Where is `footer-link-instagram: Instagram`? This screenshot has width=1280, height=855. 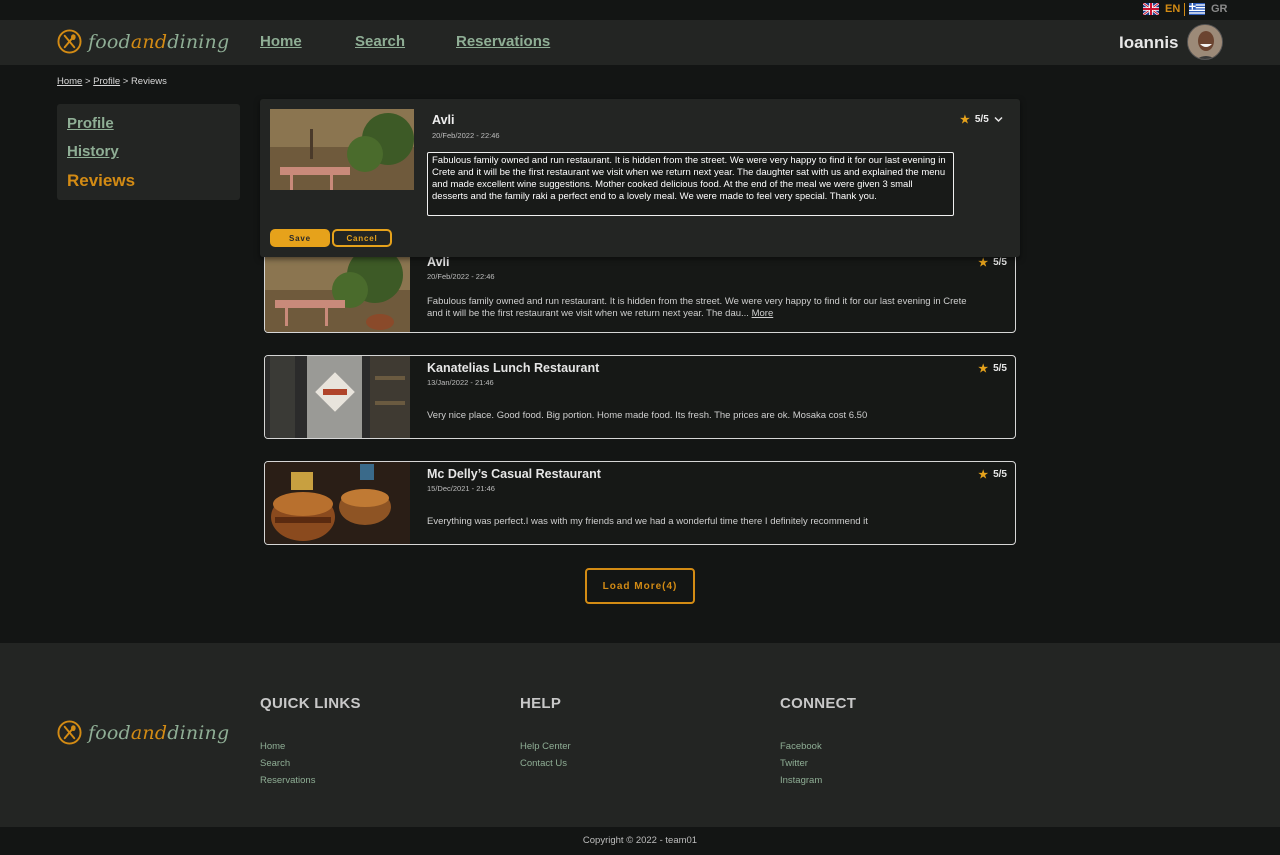
footer-link-instagram: Instagram is located at coordinates (818, 780).